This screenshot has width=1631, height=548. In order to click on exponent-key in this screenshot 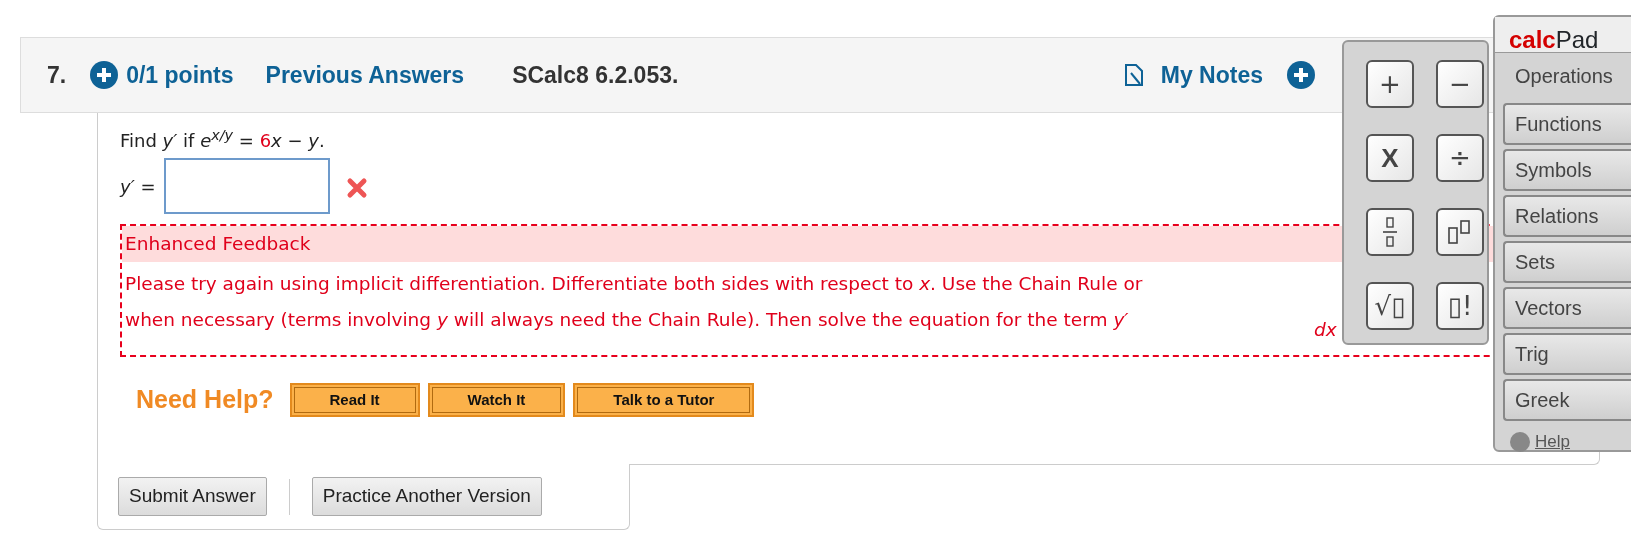, I will do `click(1460, 232)`.